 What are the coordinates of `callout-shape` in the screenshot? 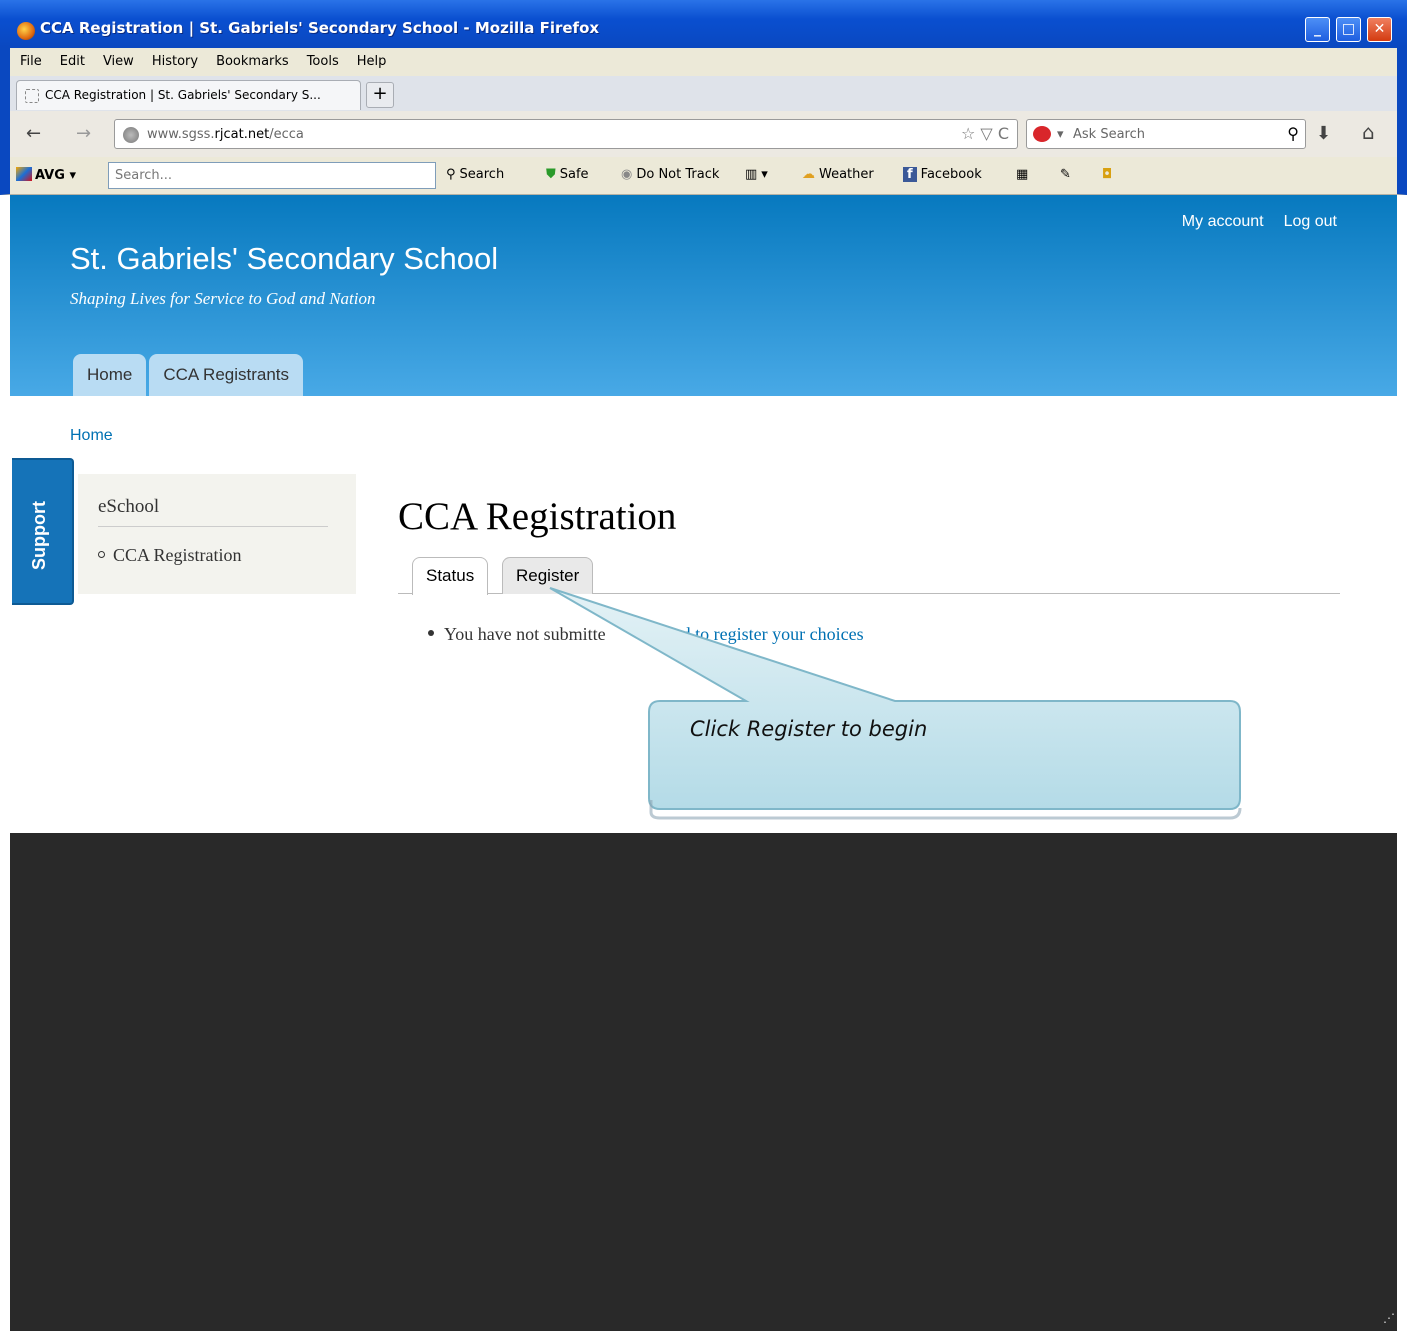 It's located at (895, 703).